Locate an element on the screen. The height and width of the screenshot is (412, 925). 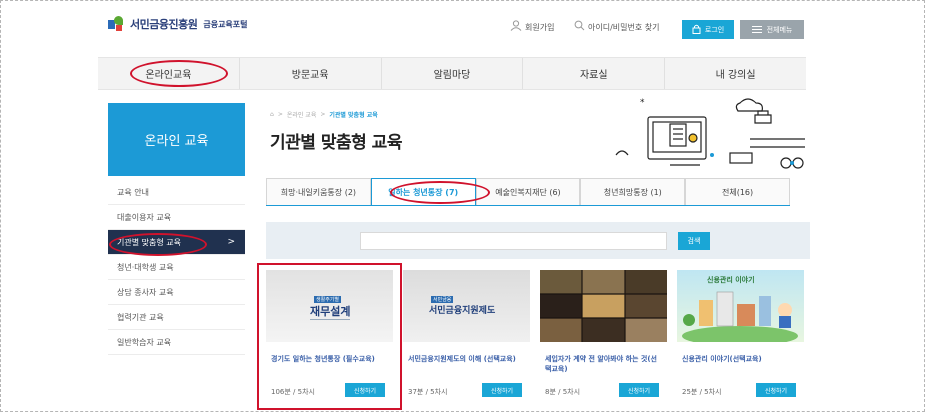
logo-name: 서민금융진흥원 is located at coordinates (164, 24).